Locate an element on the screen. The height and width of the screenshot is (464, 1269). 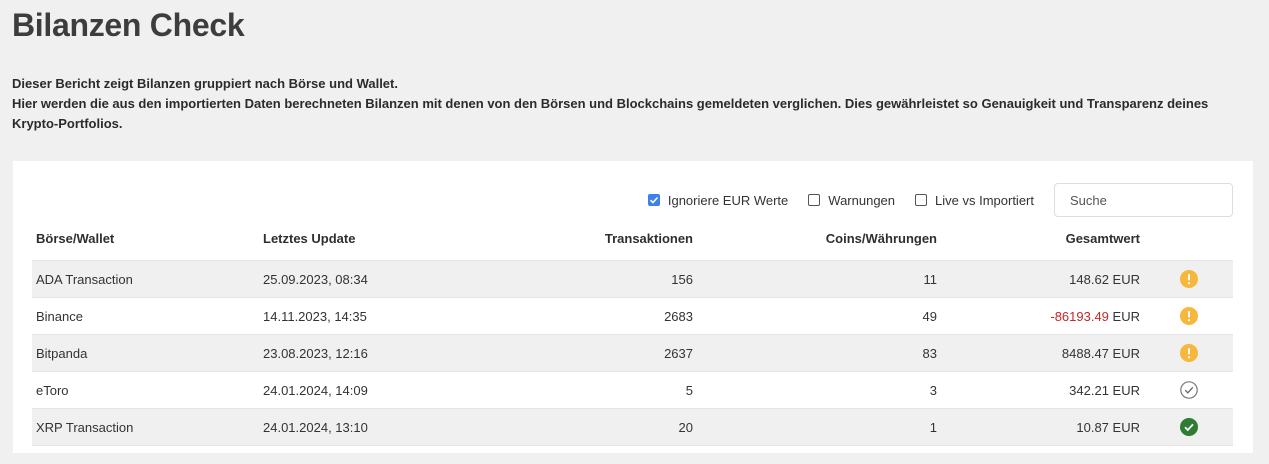
total-amount: 148.62 is located at coordinates (1089, 279).